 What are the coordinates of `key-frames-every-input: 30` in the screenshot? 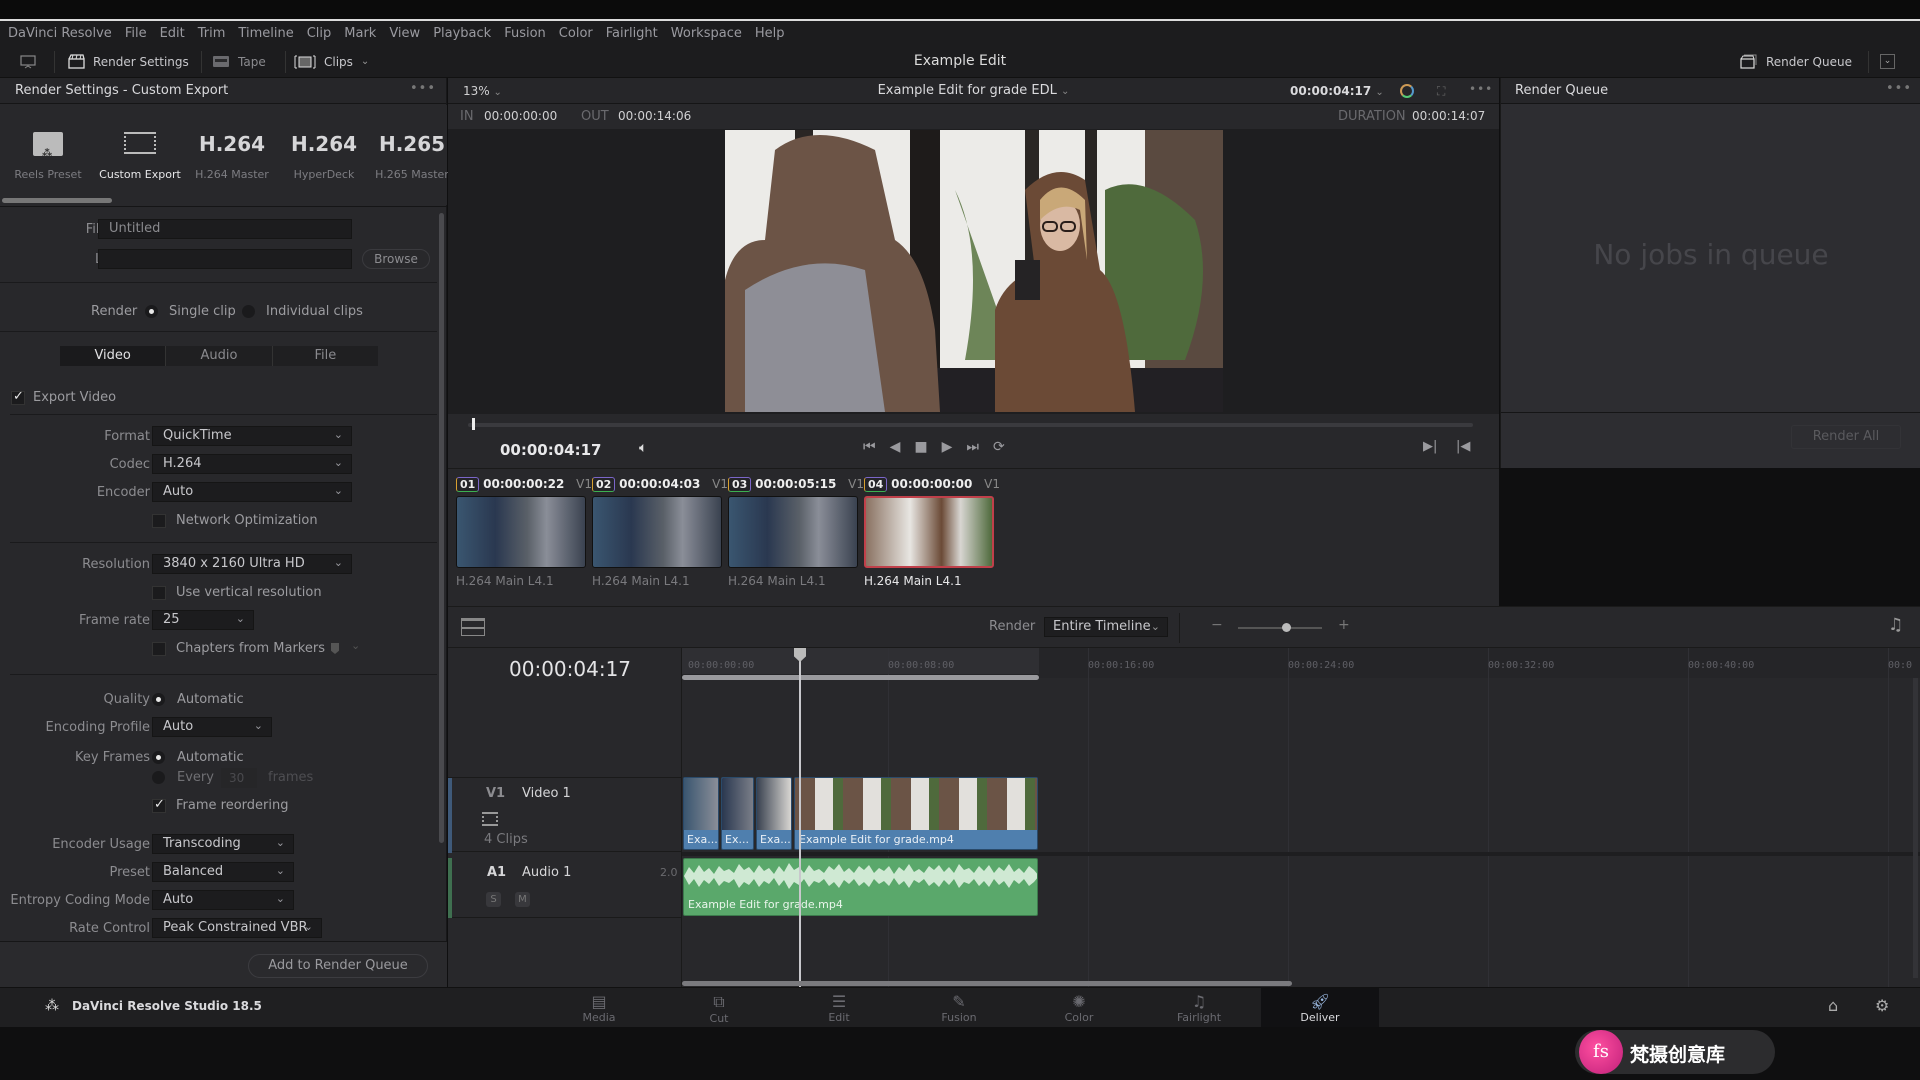 It's located at (239, 778).